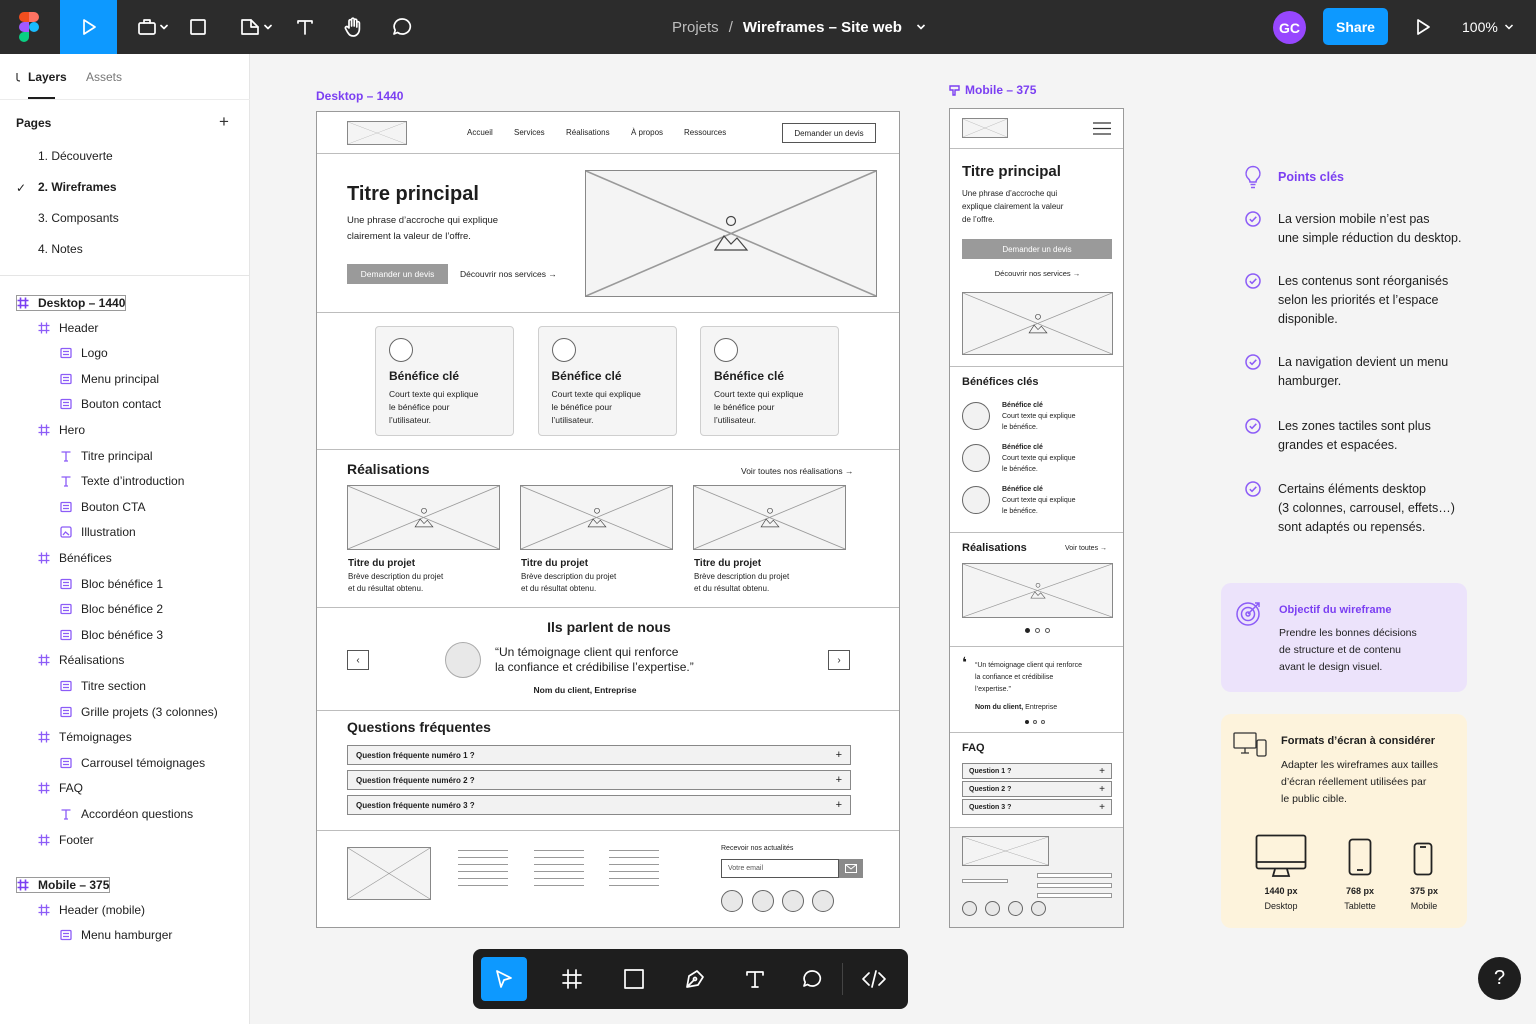 This screenshot has width=1536, height=1024. I want to click on tab-assets: Assets, so click(104, 77).